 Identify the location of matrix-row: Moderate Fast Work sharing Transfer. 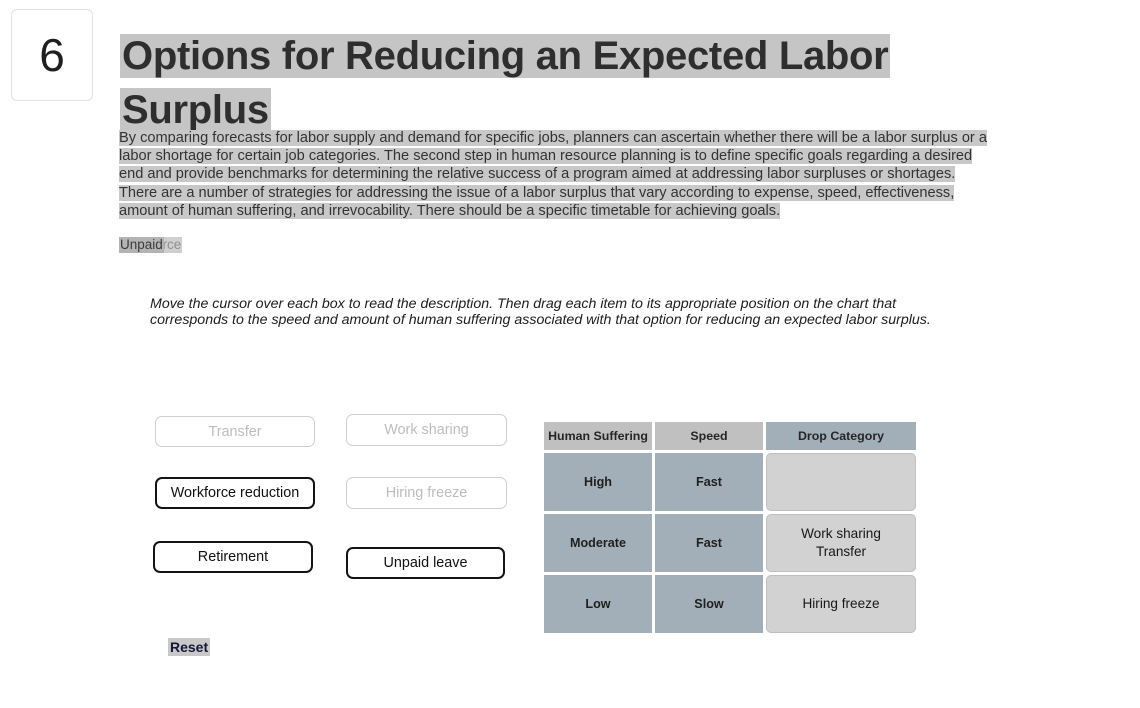
(730, 543).